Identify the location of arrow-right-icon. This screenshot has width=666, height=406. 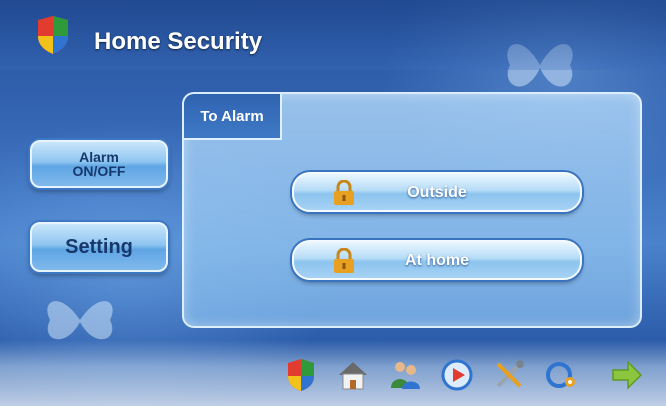
(627, 375).